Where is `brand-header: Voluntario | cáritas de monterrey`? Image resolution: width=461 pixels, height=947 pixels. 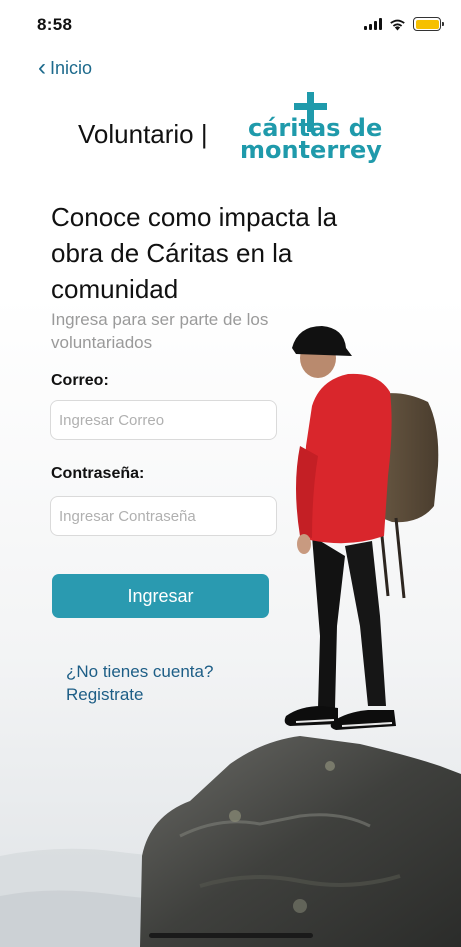 brand-header: Voluntario | cáritas de monterrey is located at coordinates (238, 128).